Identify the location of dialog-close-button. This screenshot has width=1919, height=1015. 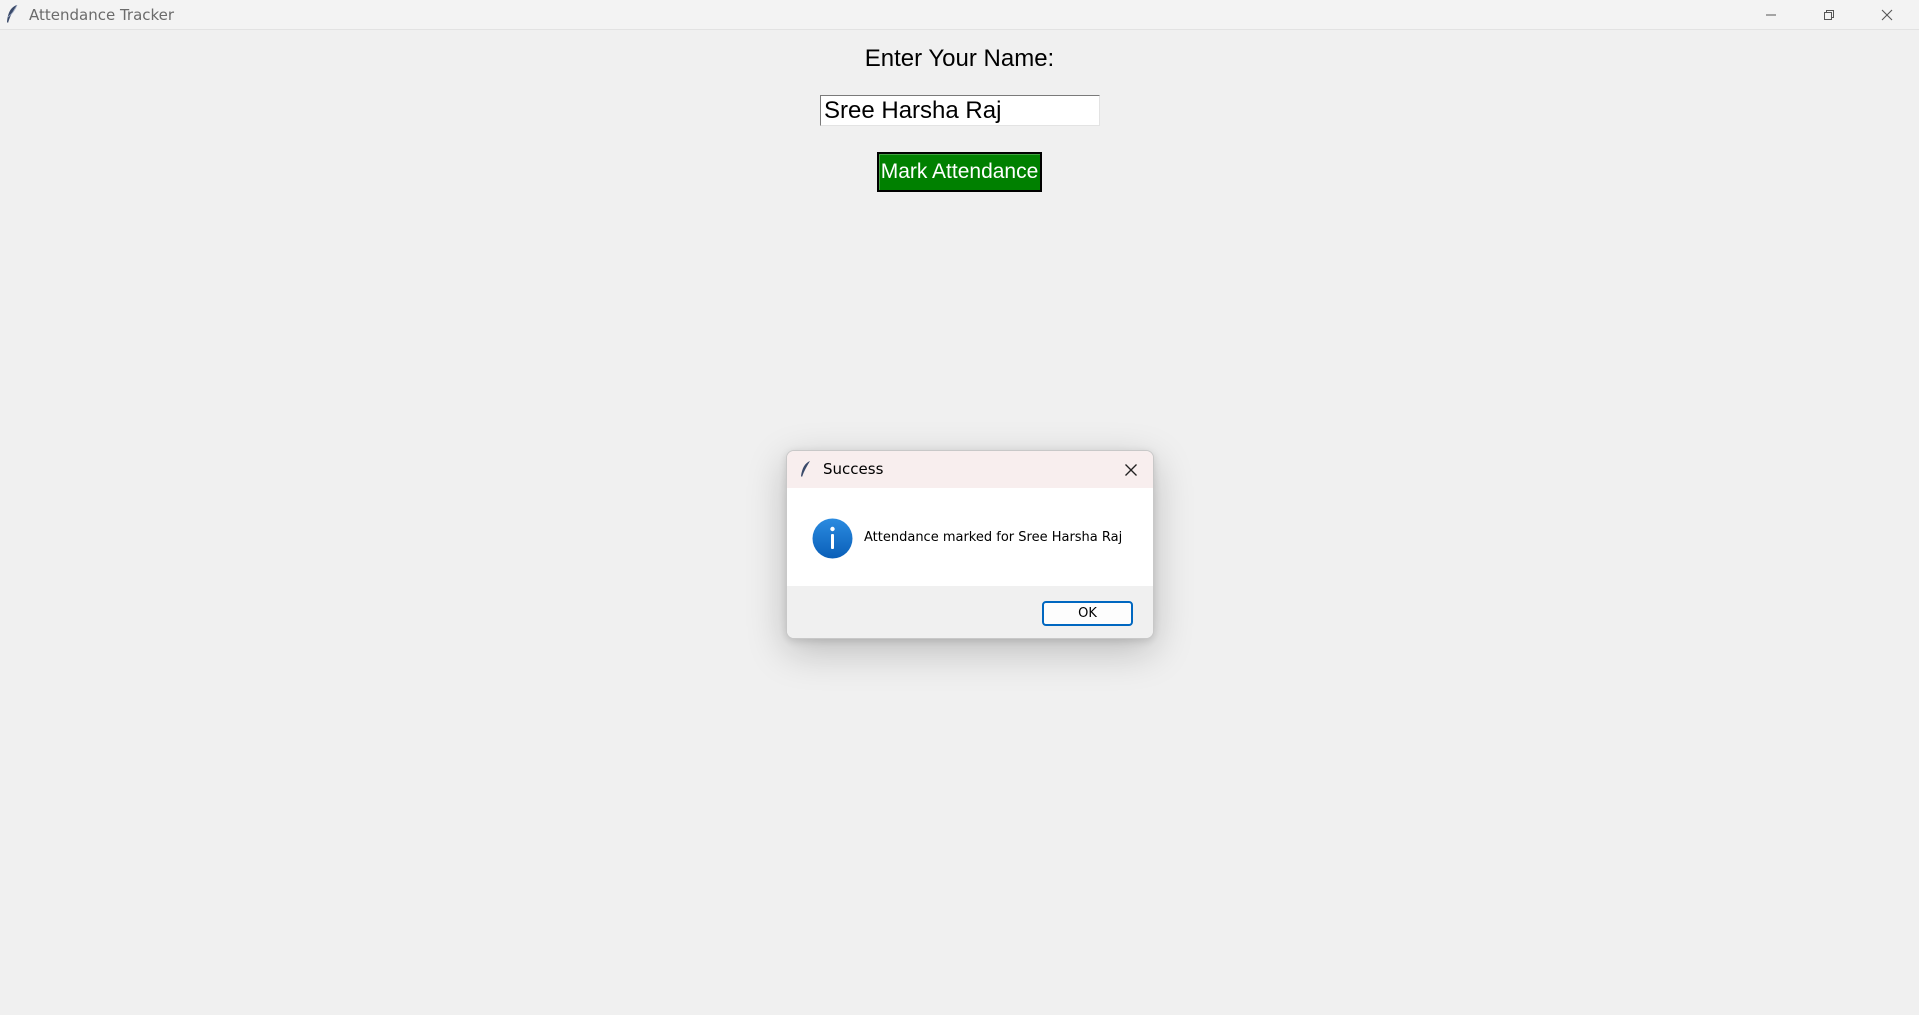
(1131, 469).